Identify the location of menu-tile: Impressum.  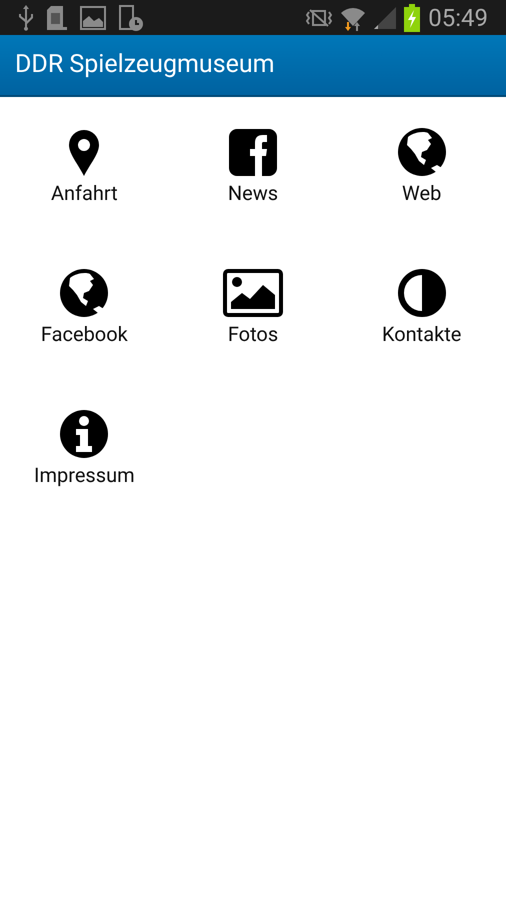
(84, 450).